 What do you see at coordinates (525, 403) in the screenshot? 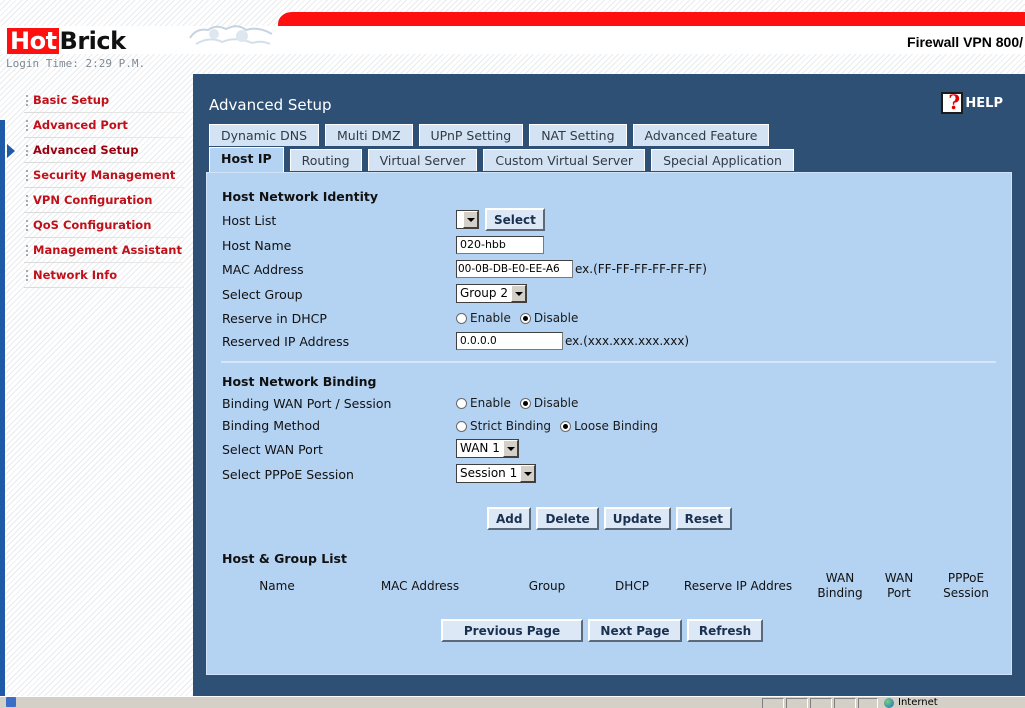
I see `binding-disable-radio` at bounding box center [525, 403].